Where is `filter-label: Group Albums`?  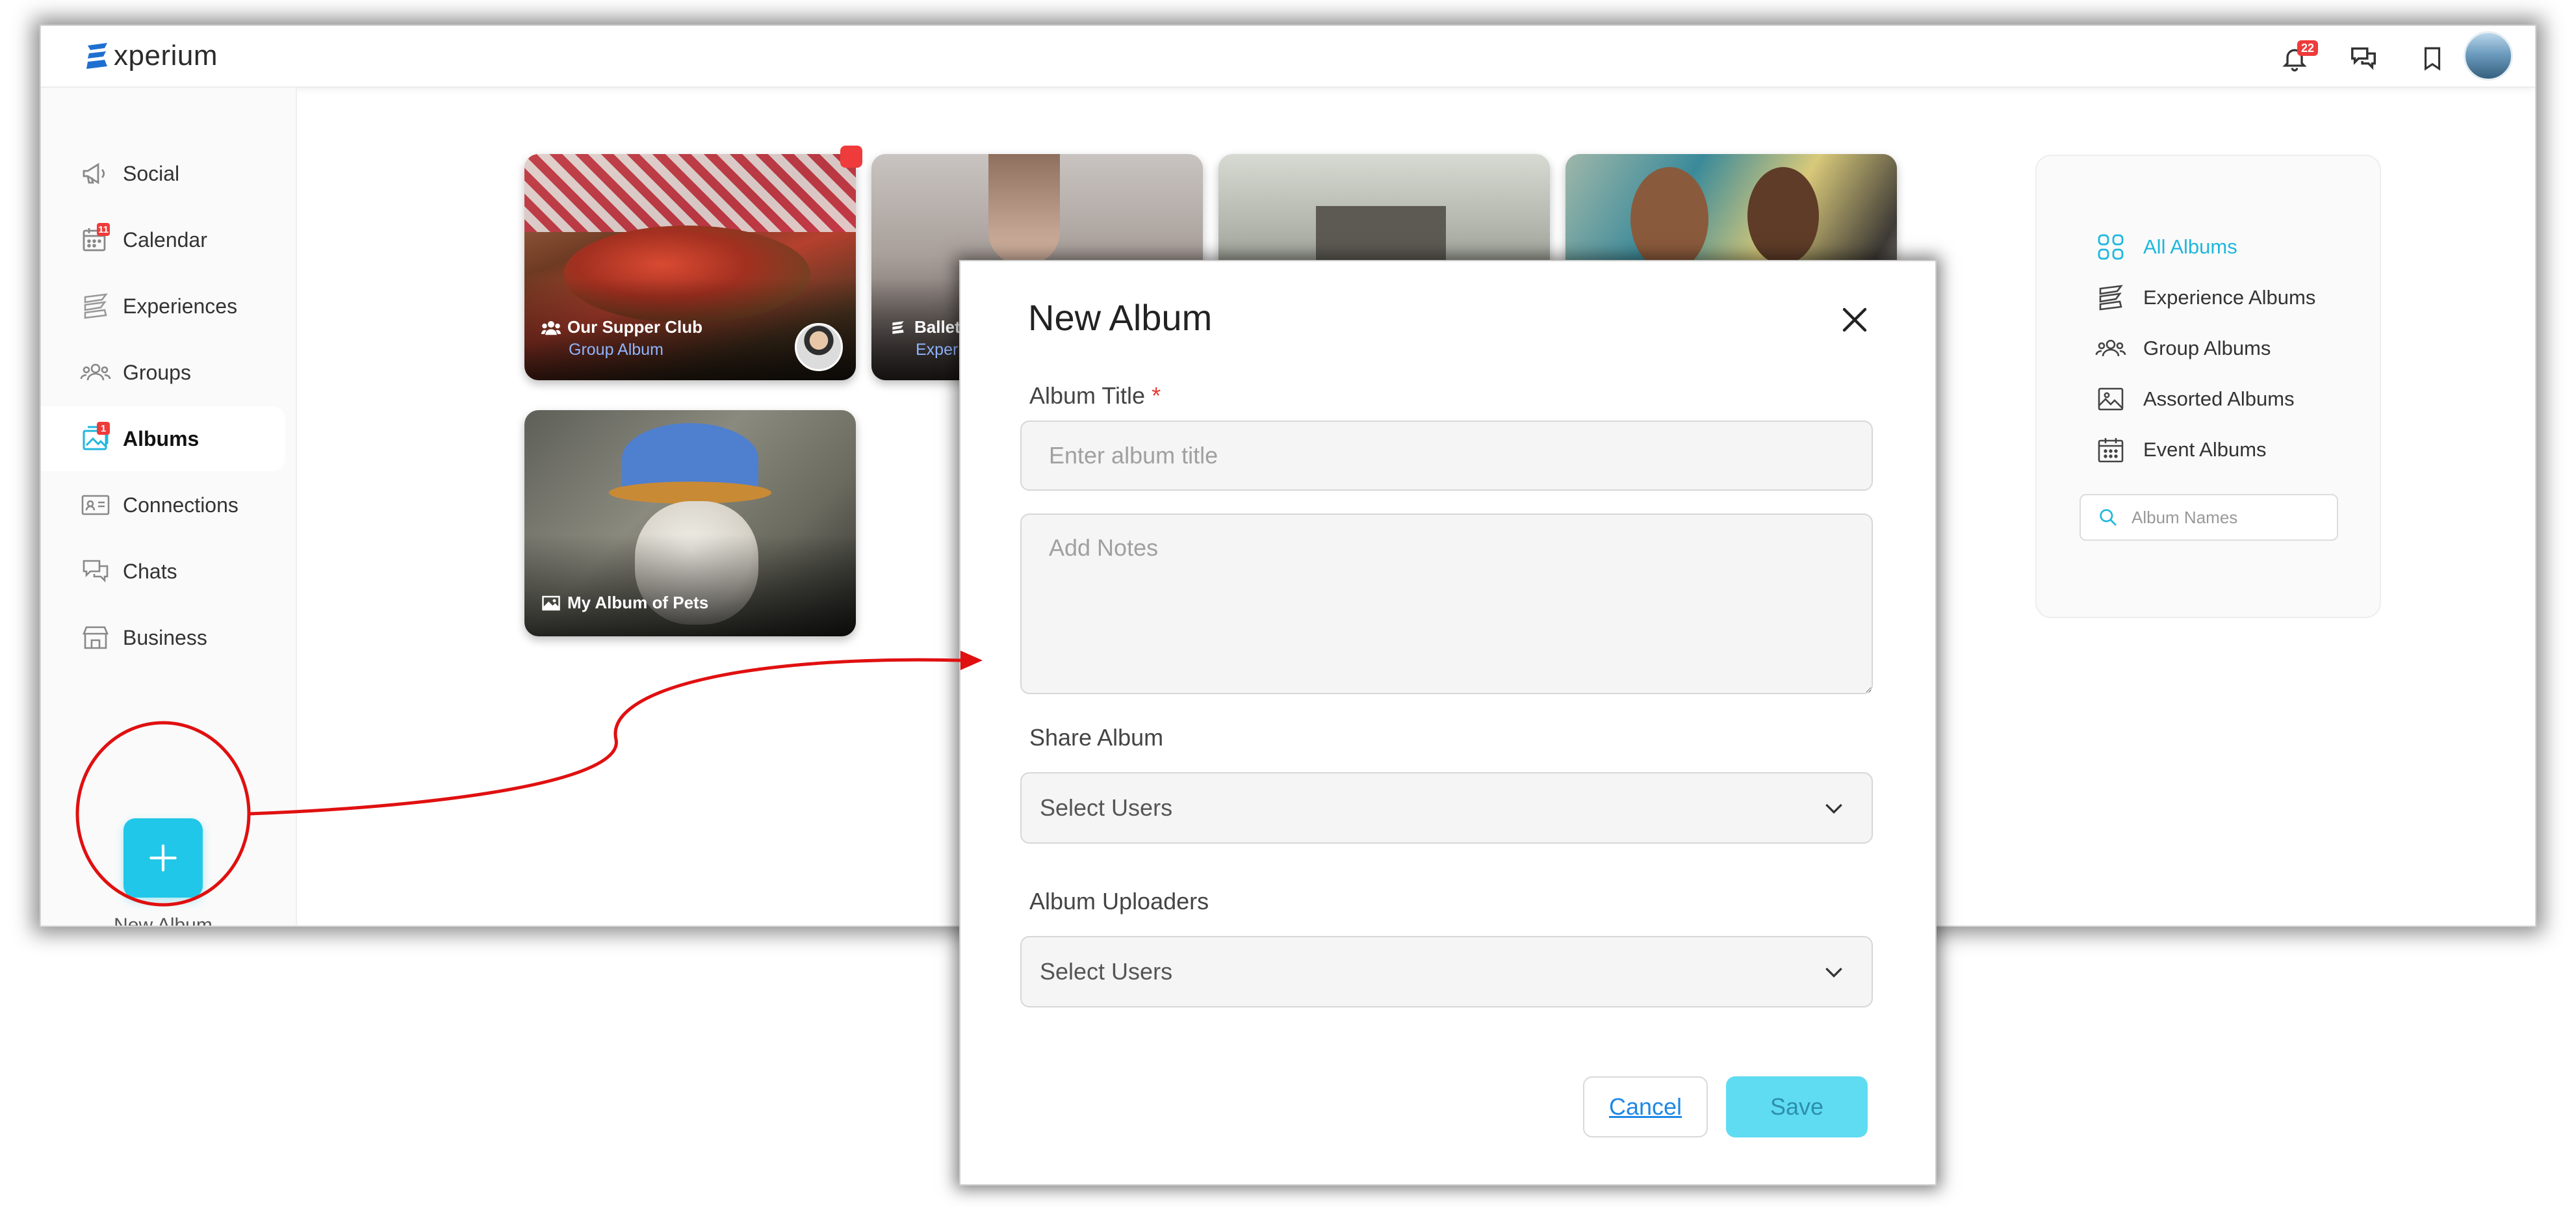
filter-label: Group Albums is located at coordinates (2207, 348).